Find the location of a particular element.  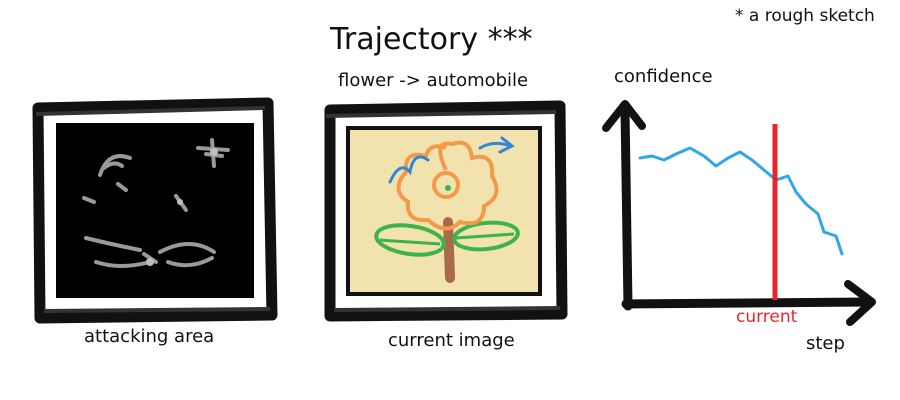

attacking-area-caption: attacking area is located at coordinates (149, 336).